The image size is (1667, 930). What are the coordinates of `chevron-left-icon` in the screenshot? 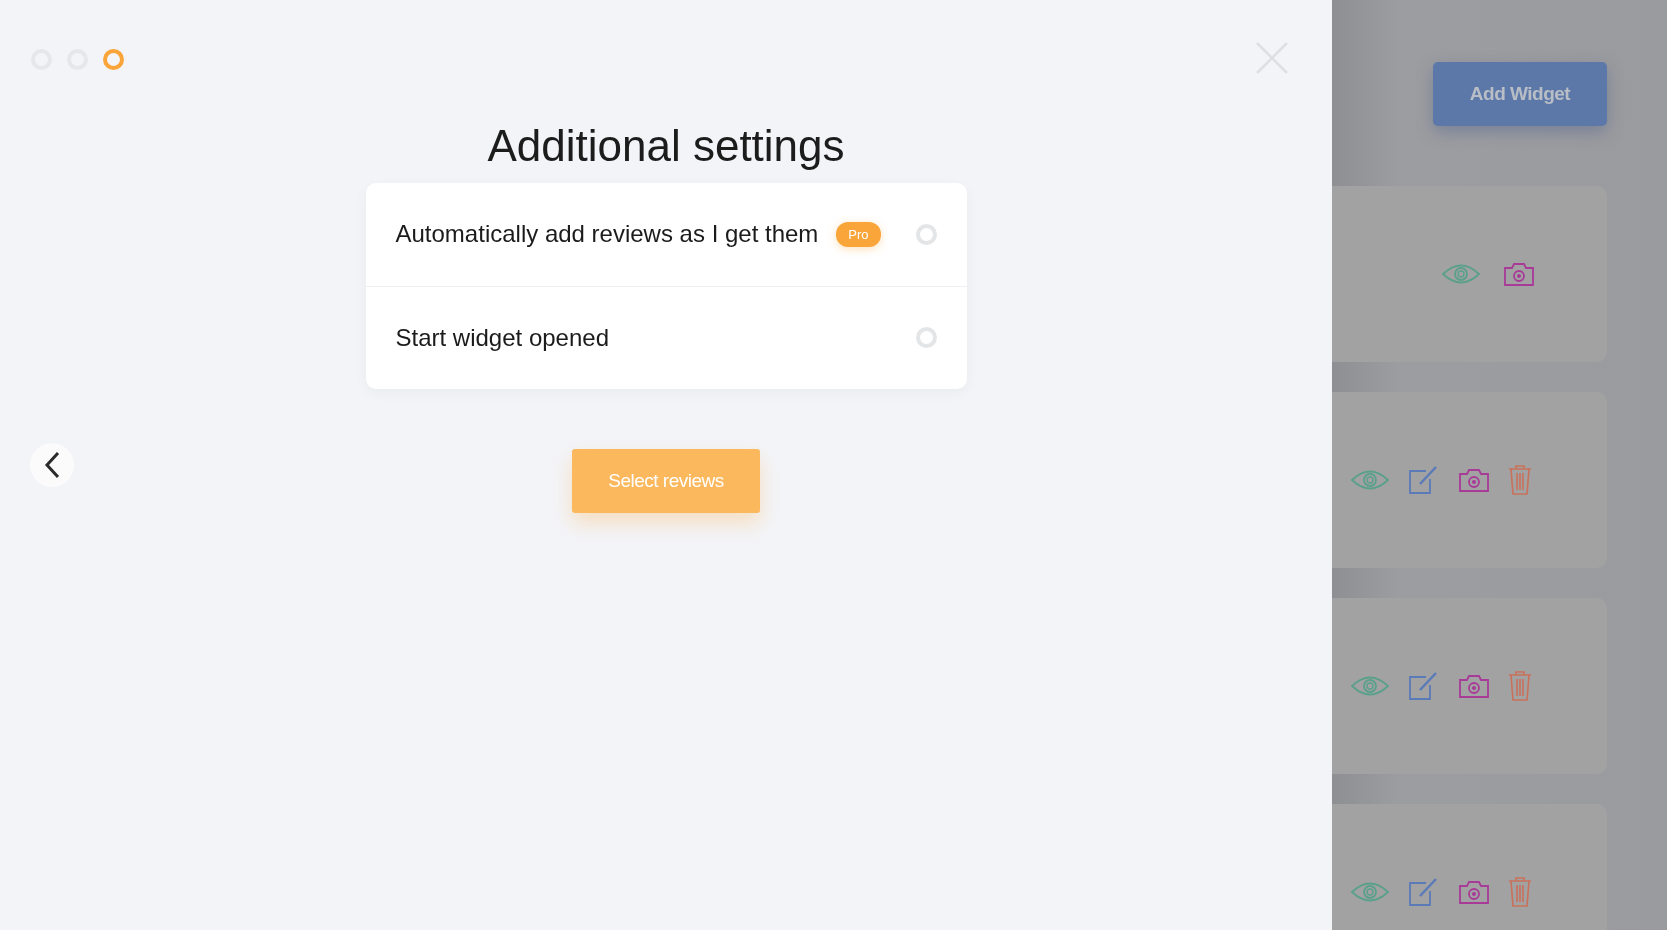 It's located at (52, 465).